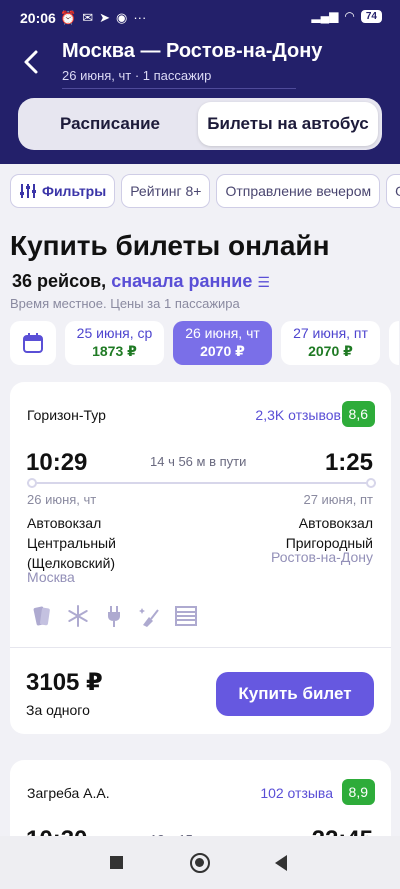 The width and height of the screenshot is (400, 889). I want to click on date-option: 25 июня, ср 1873 ₽, so click(114, 343).